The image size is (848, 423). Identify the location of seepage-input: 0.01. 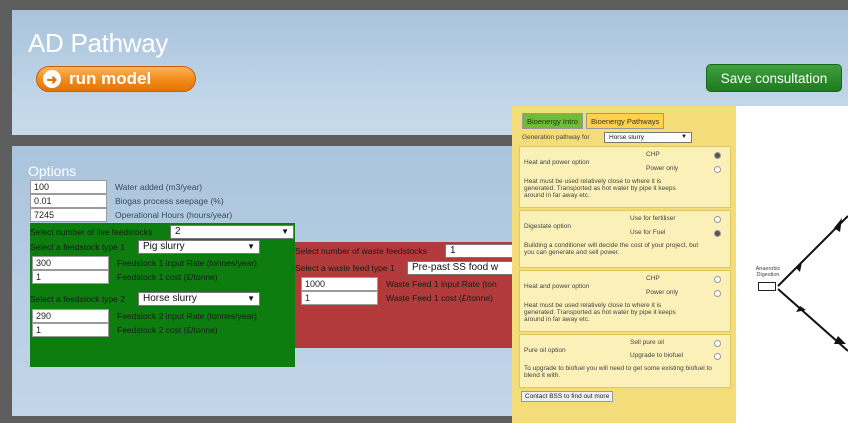
(68, 201).